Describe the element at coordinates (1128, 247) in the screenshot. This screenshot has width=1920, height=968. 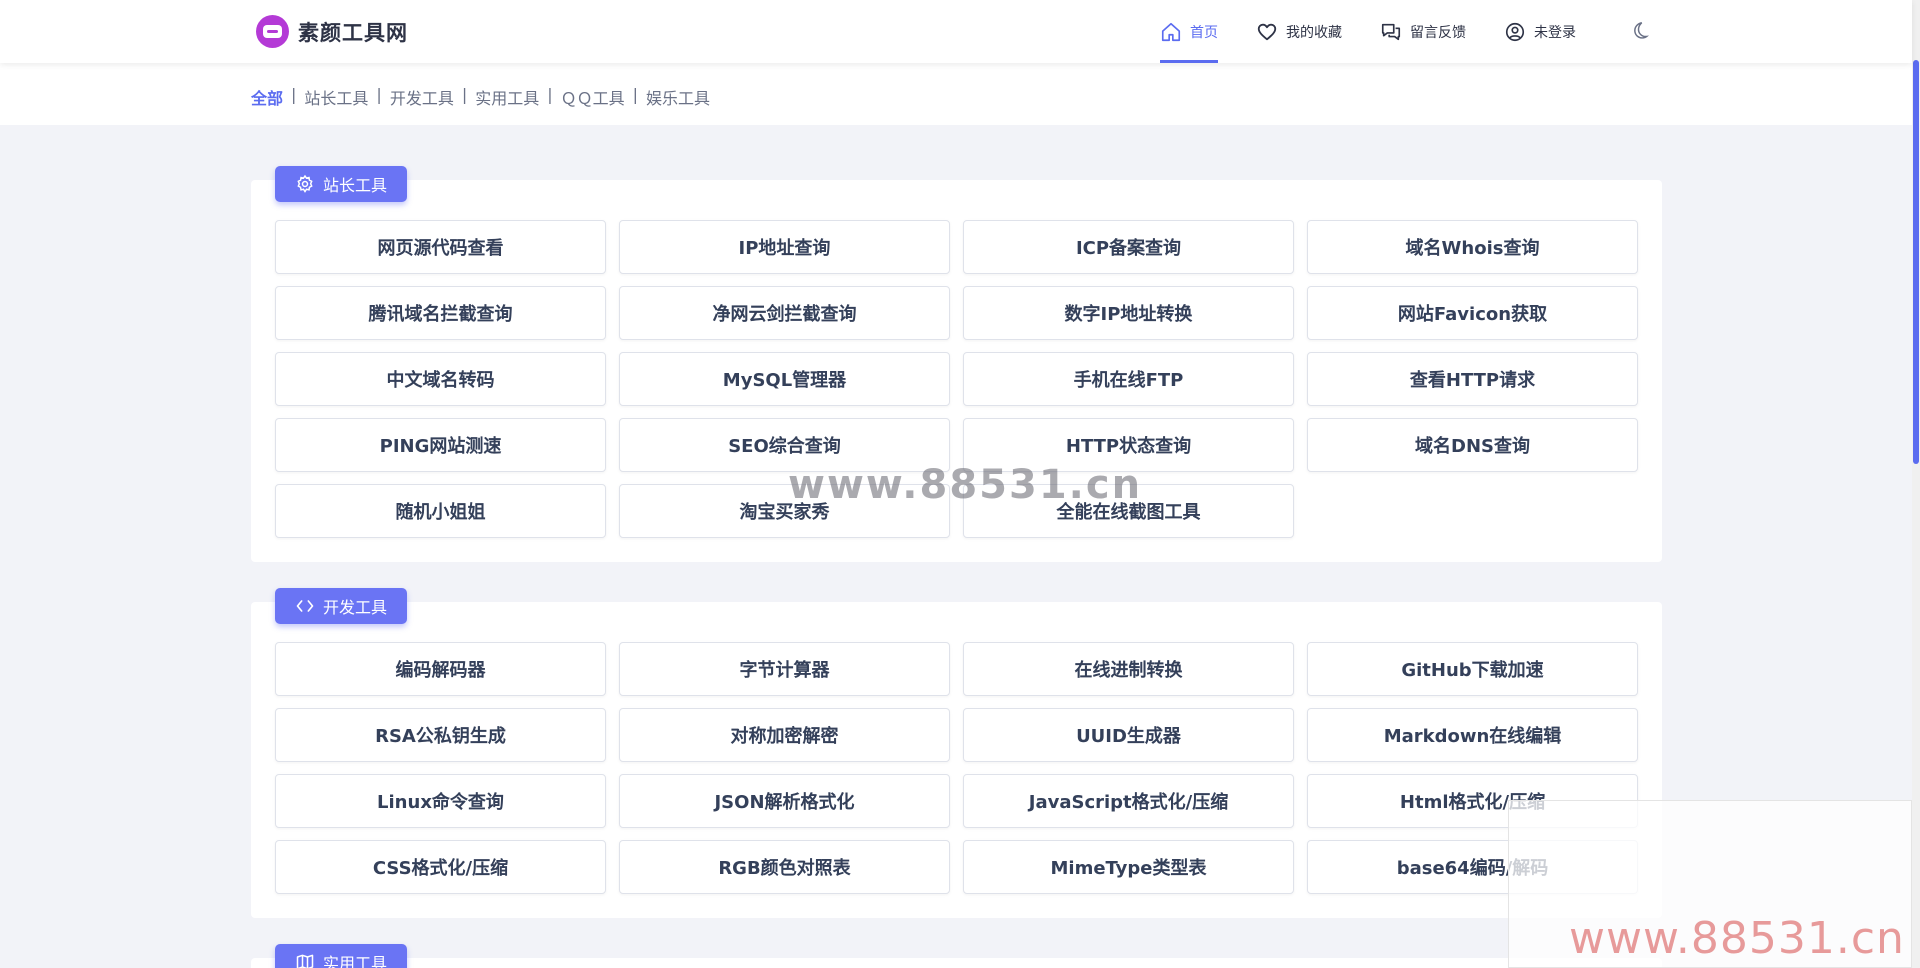
I see `tool-card: ICP备案查询` at that location.